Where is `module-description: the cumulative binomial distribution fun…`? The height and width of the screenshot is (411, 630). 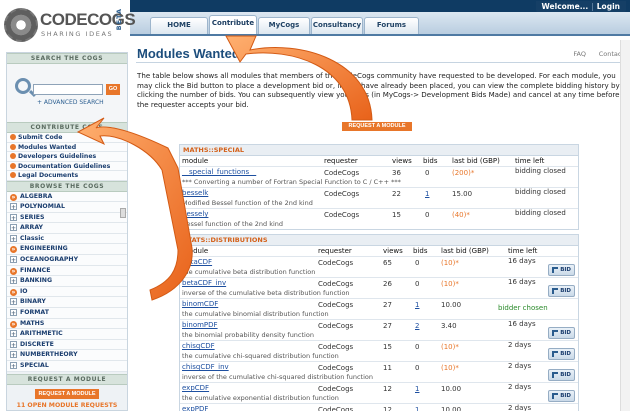 module-description: the cumulative binomial distribution fun… is located at coordinates (255, 314).